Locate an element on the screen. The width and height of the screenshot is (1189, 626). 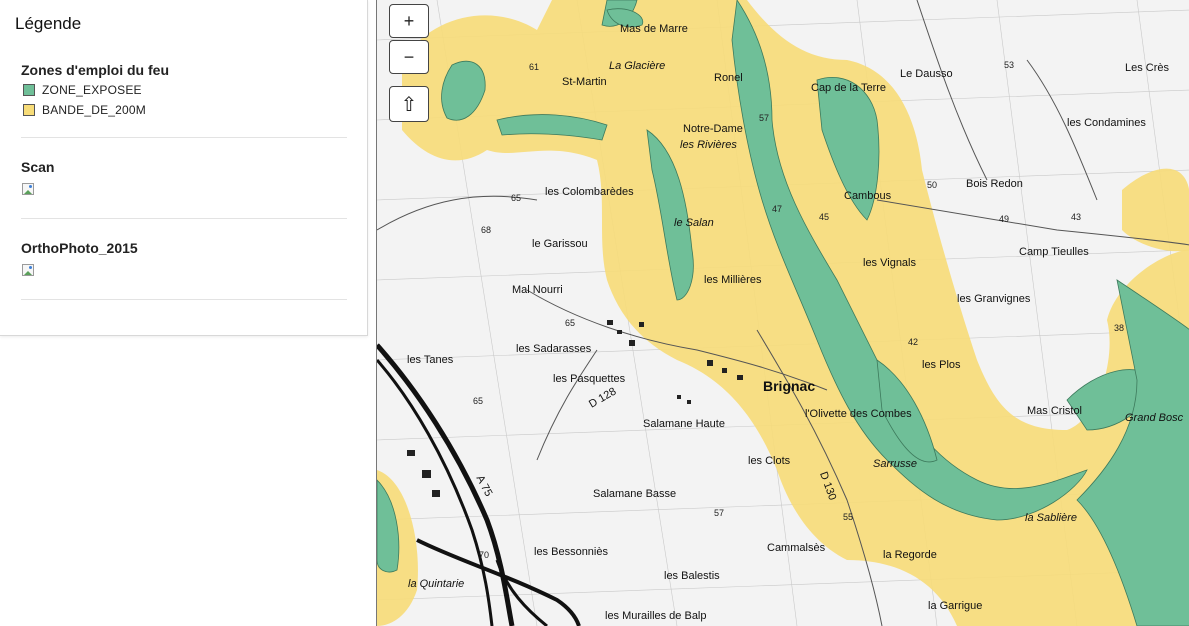
elevation-label: 47 is located at coordinates (777, 209).